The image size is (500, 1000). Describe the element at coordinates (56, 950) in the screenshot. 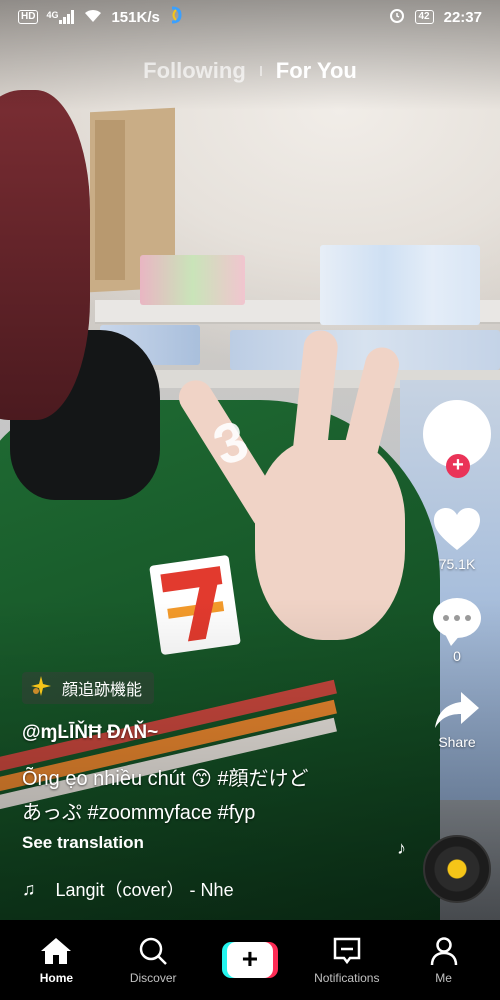

I see `home-icon` at that location.